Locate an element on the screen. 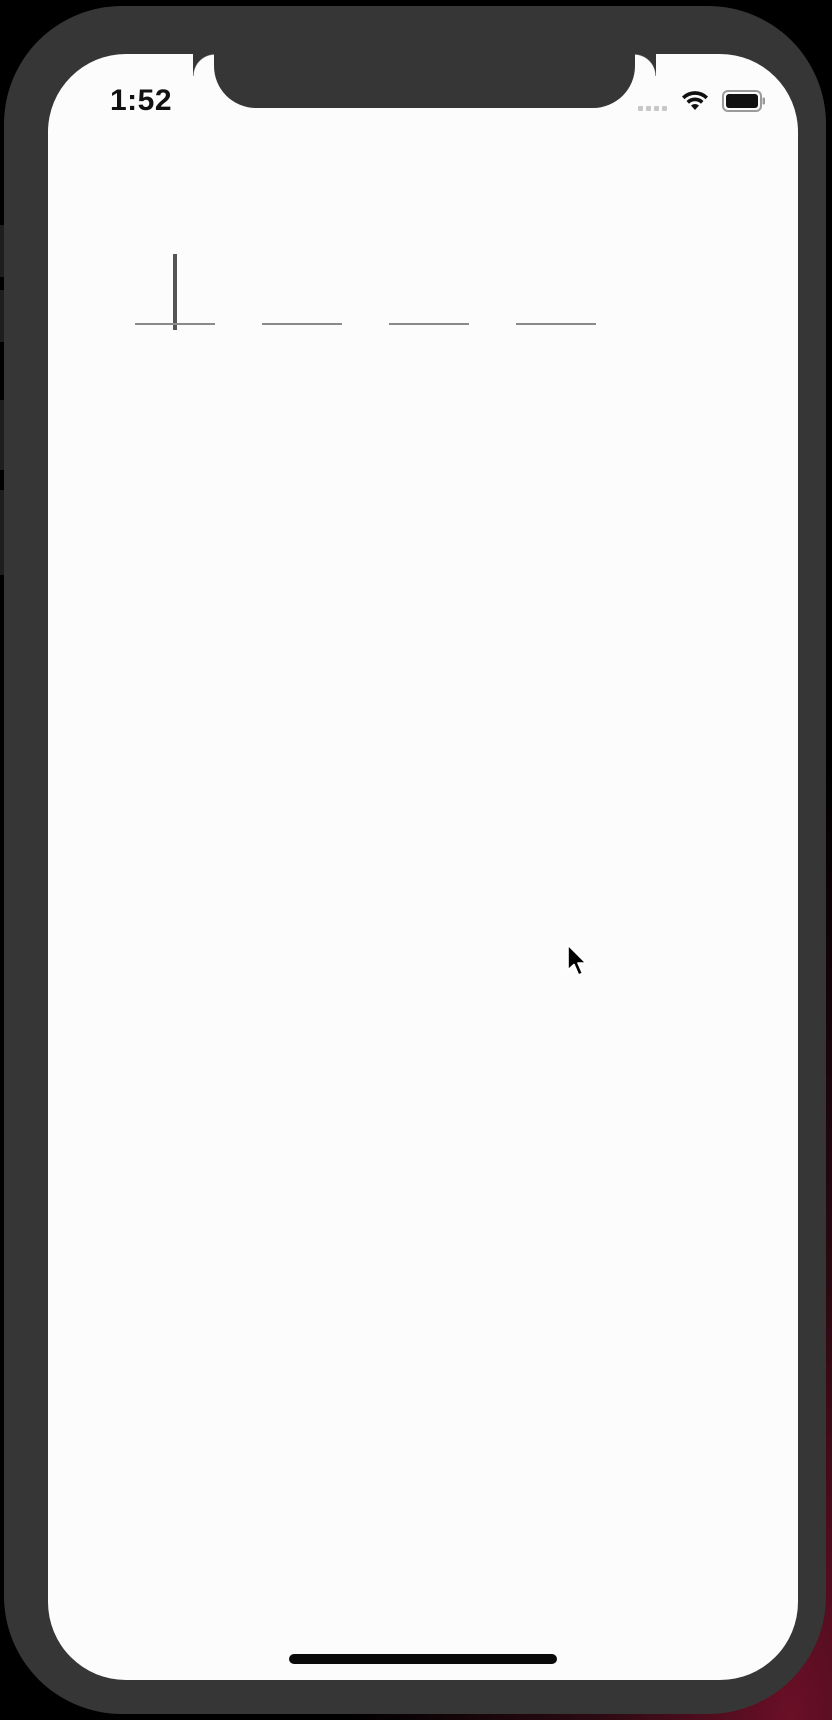 Image resolution: width=832 pixels, height=1720 pixels. battery-icon is located at coordinates (743, 101).